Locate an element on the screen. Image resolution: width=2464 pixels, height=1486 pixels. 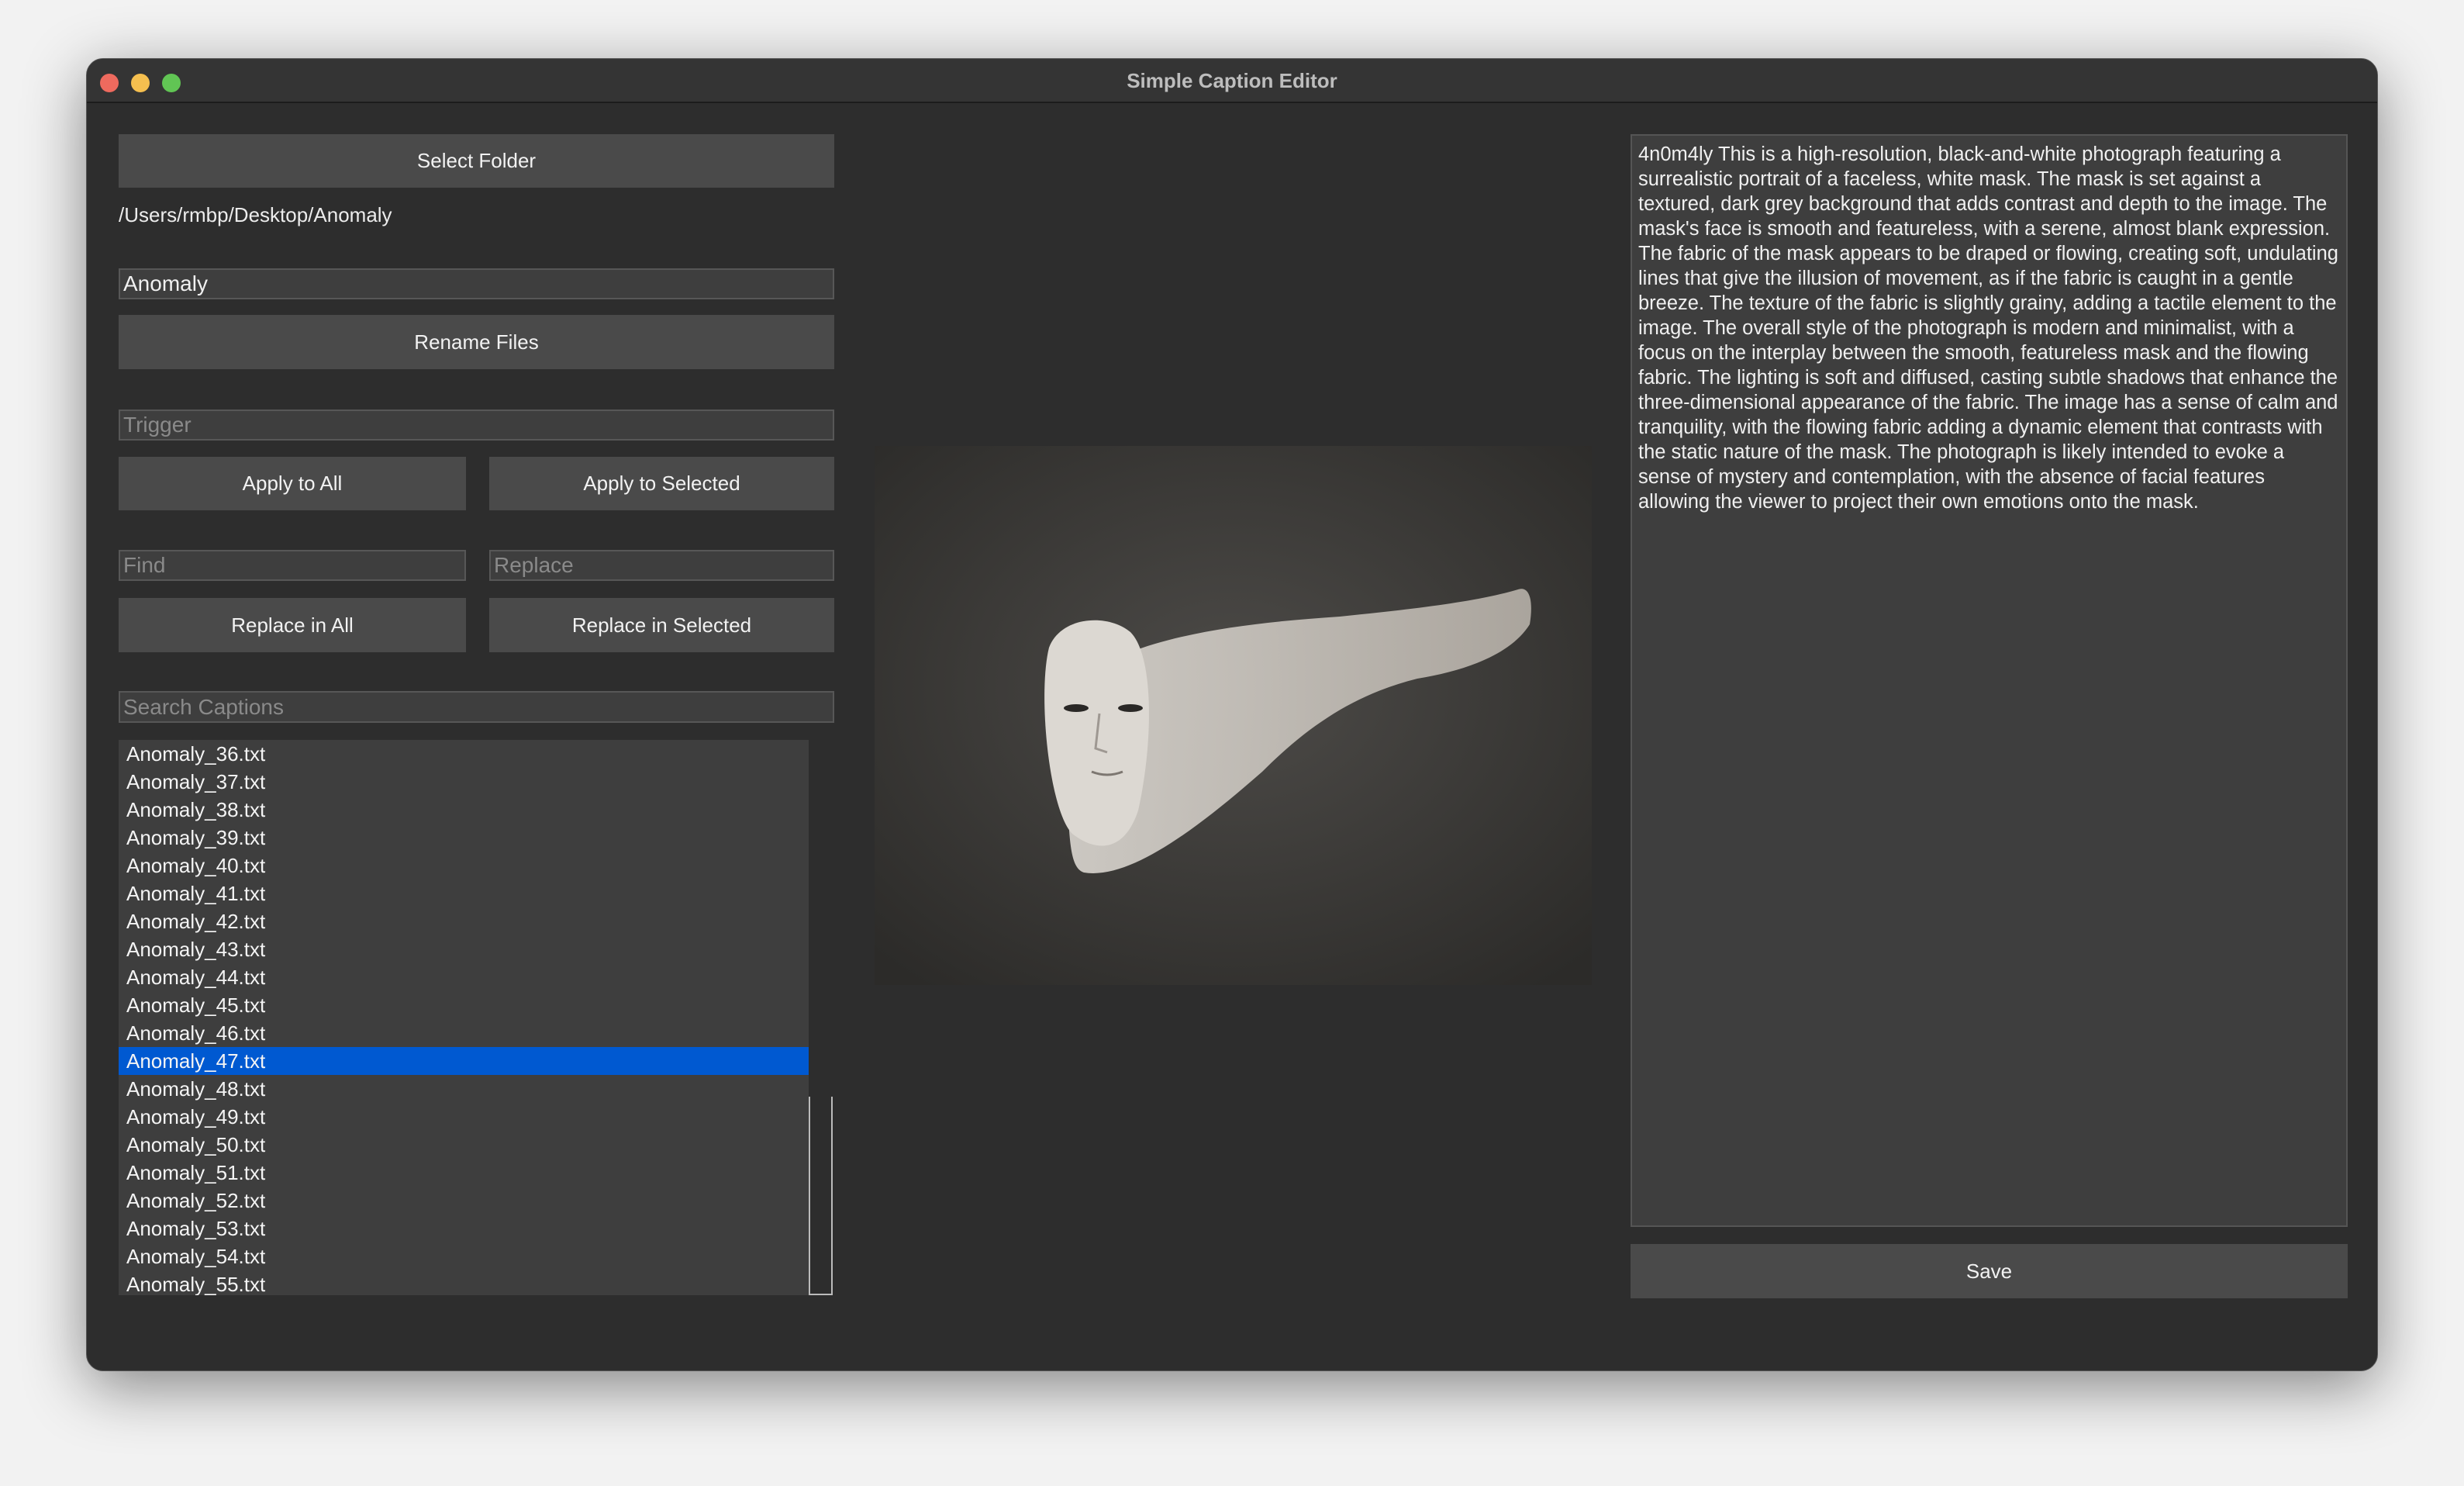
replace-in-all-button: Replace in All is located at coordinates (292, 625).